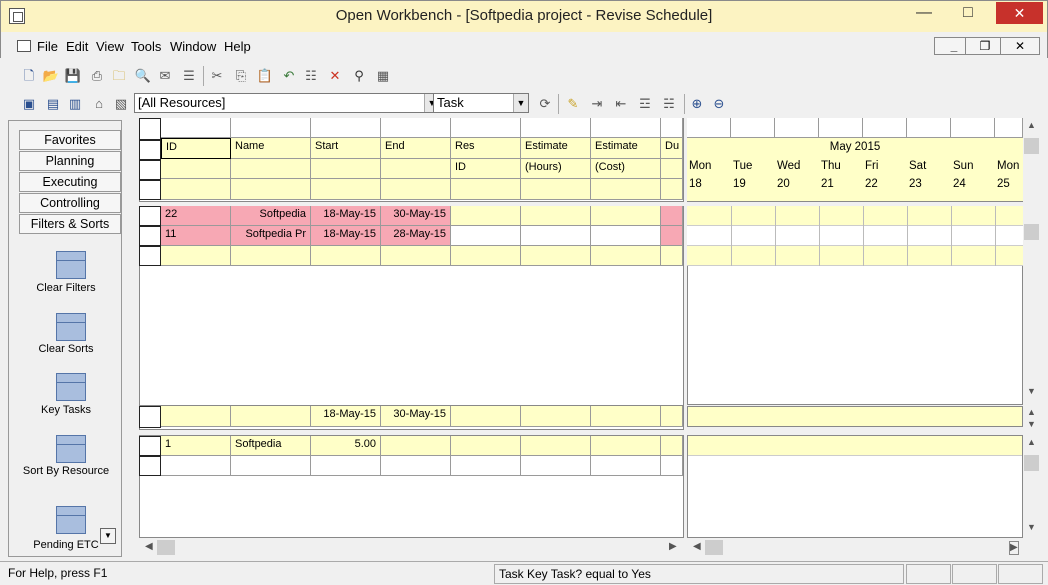  Describe the element at coordinates (1020, 46) in the screenshot. I see `mdi-close-button: ✕` at that location.